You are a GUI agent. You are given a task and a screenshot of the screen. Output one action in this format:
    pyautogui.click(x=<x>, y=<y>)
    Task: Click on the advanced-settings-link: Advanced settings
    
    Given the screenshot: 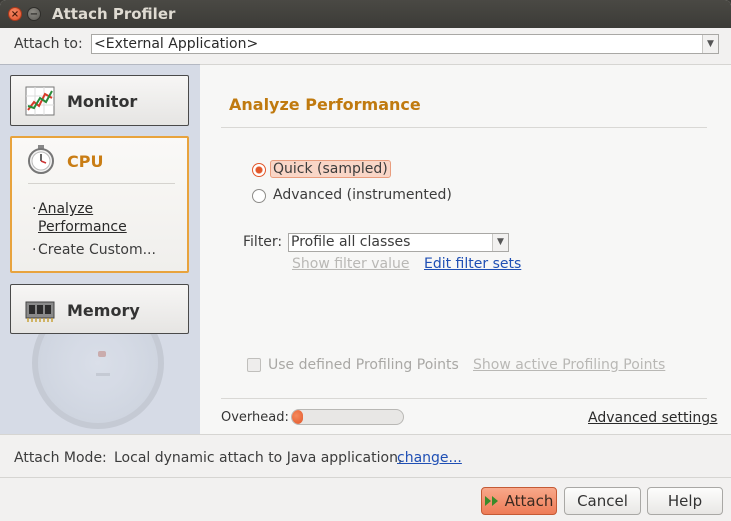 What is the action you would take?
    pyautogui.click(x=652, y=418)
    